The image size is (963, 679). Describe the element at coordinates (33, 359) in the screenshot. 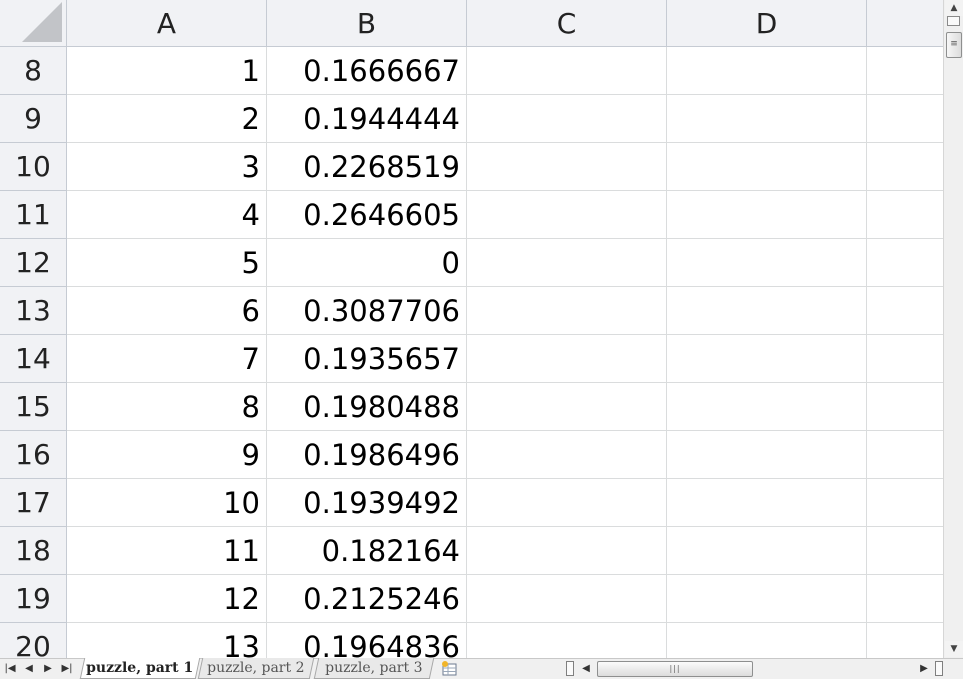

I see `row-header: 14` at that location.